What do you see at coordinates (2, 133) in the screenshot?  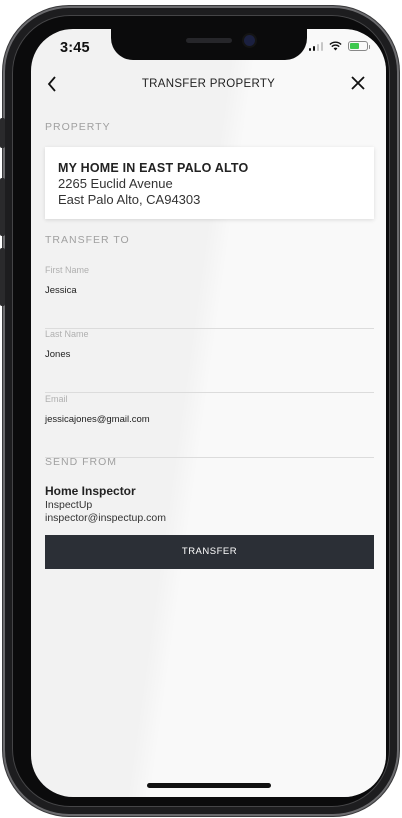 I see `mute-switch` at bounding box center [2, 133].